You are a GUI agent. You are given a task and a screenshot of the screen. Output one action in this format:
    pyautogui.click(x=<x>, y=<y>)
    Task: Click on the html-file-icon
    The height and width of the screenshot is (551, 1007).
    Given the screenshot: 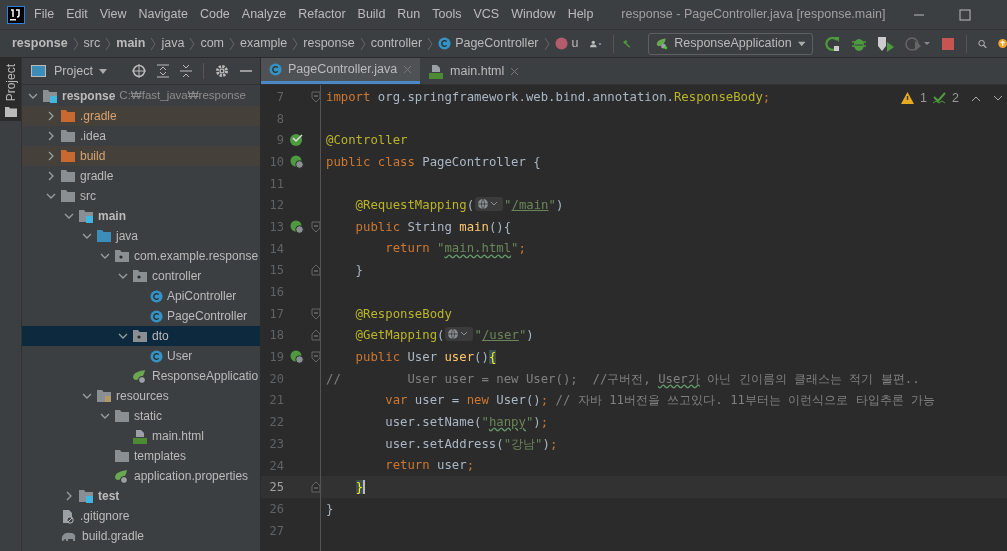 What is the action you would take?
    pyautogui.click(x=436, y=71)
    